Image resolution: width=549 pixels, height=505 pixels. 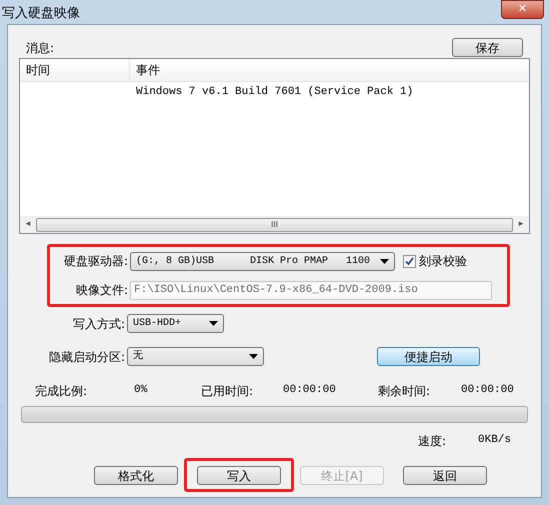 What do you see at coordinates (40, 48) in the screenshot?
I see `messages-label: 消息:` at bounding box center [40, 48].